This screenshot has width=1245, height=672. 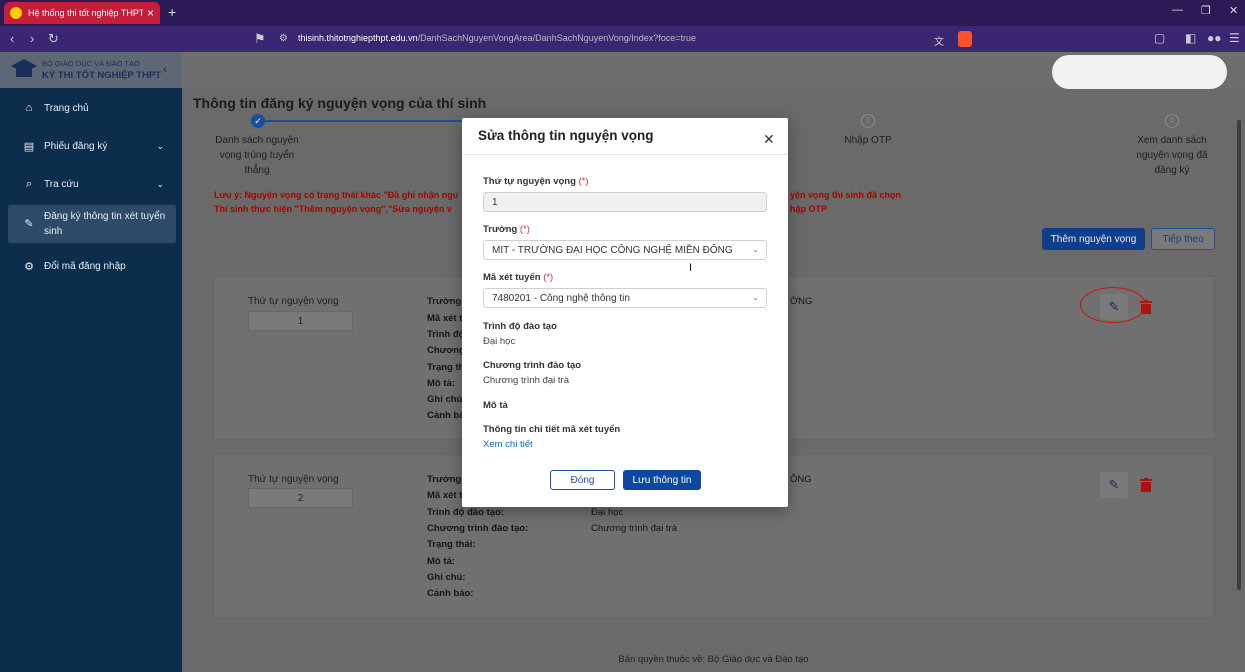 What do you see at coordinates (965, 39) in the screenshot?
I see `brave-shield-icon` at bounding box center [965, 39].